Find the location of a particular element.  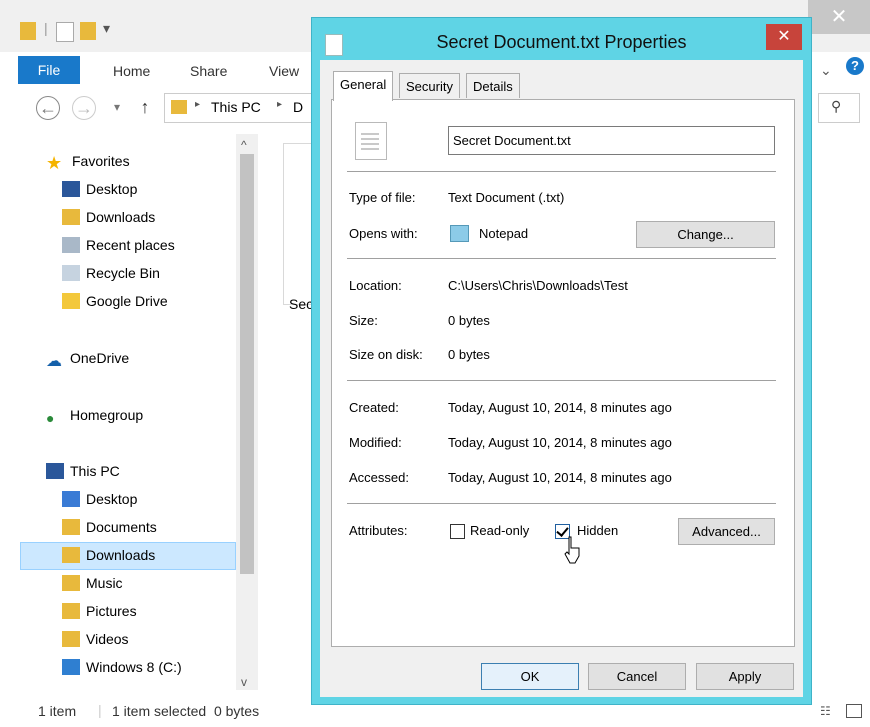

large-icons-view-icon is located at coordinates (854, 711).